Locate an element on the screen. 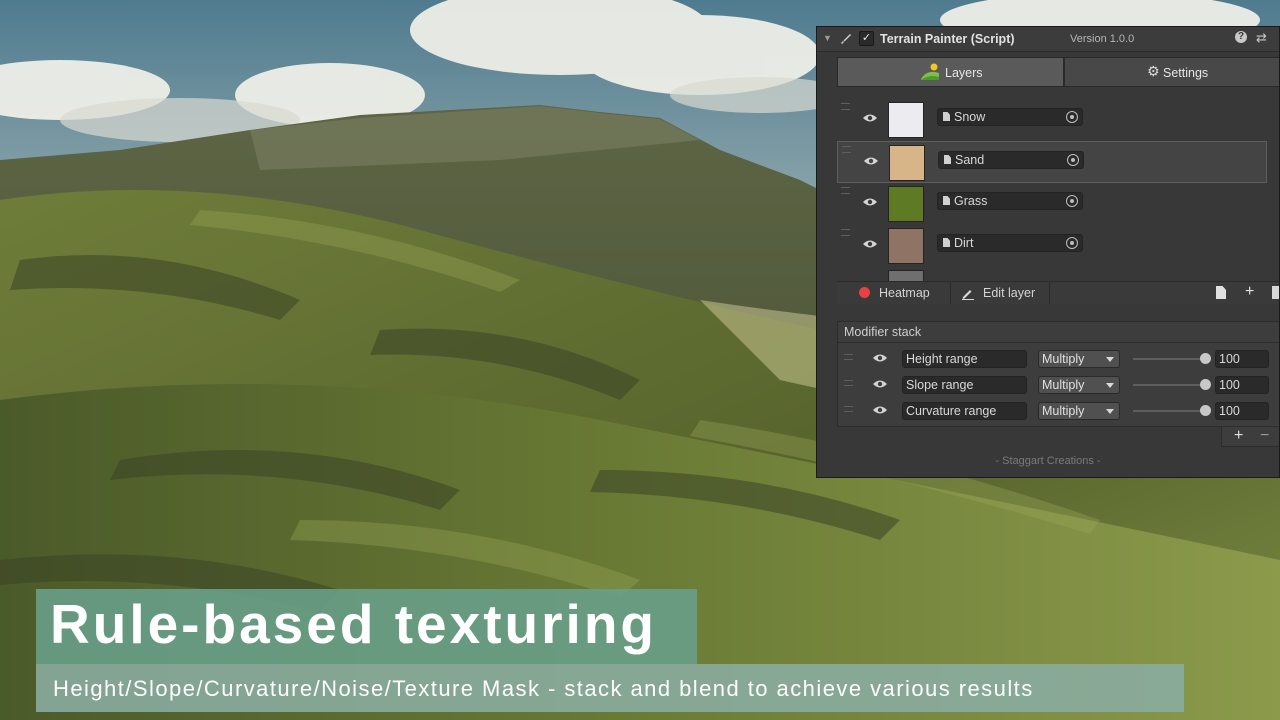 The height and width of the screenshot is (720, 1280). tab-settings-label: Settings is located at coordinates (1186, 73).